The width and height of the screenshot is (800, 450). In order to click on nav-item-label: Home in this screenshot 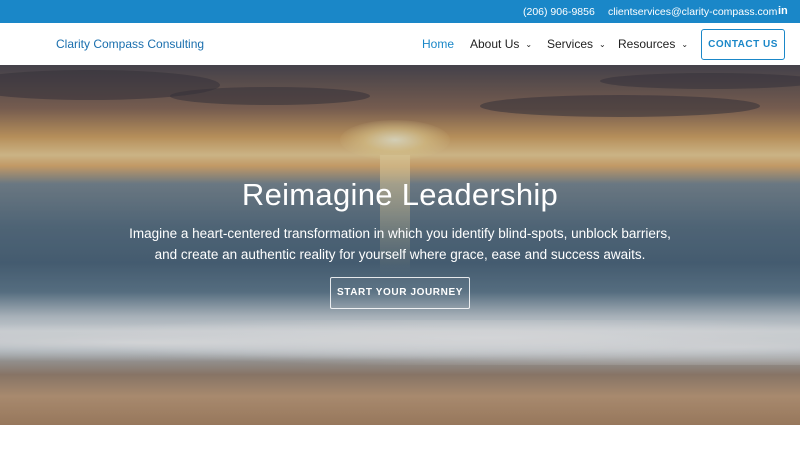, I will do `click(438, 44)`.